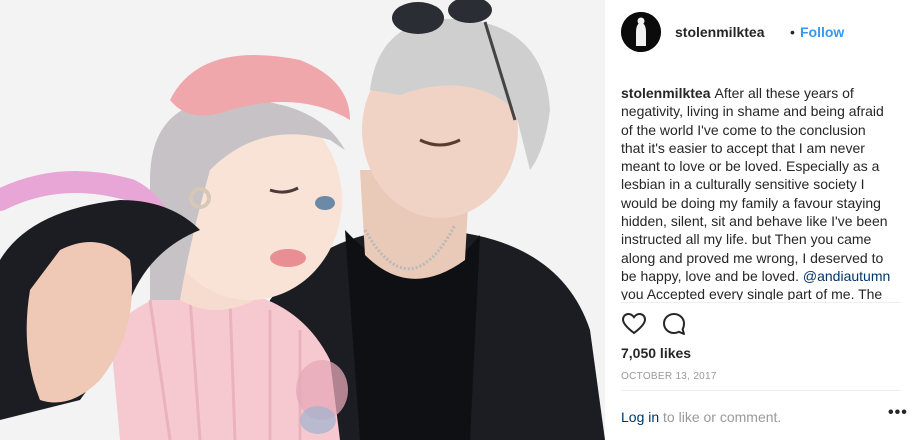 This screenshot has width=917, height=440. I want to click on likes-count: 7,050 likes, so click(656, 353).